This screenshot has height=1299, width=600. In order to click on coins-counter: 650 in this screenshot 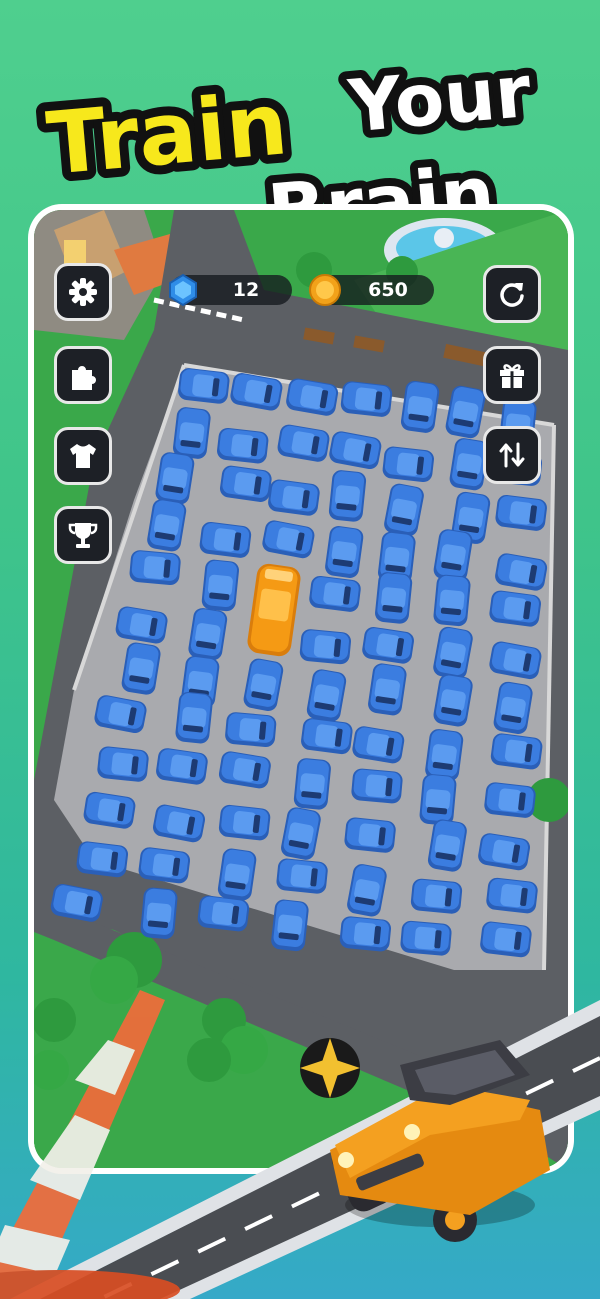, I will do `click(371, 290)`.